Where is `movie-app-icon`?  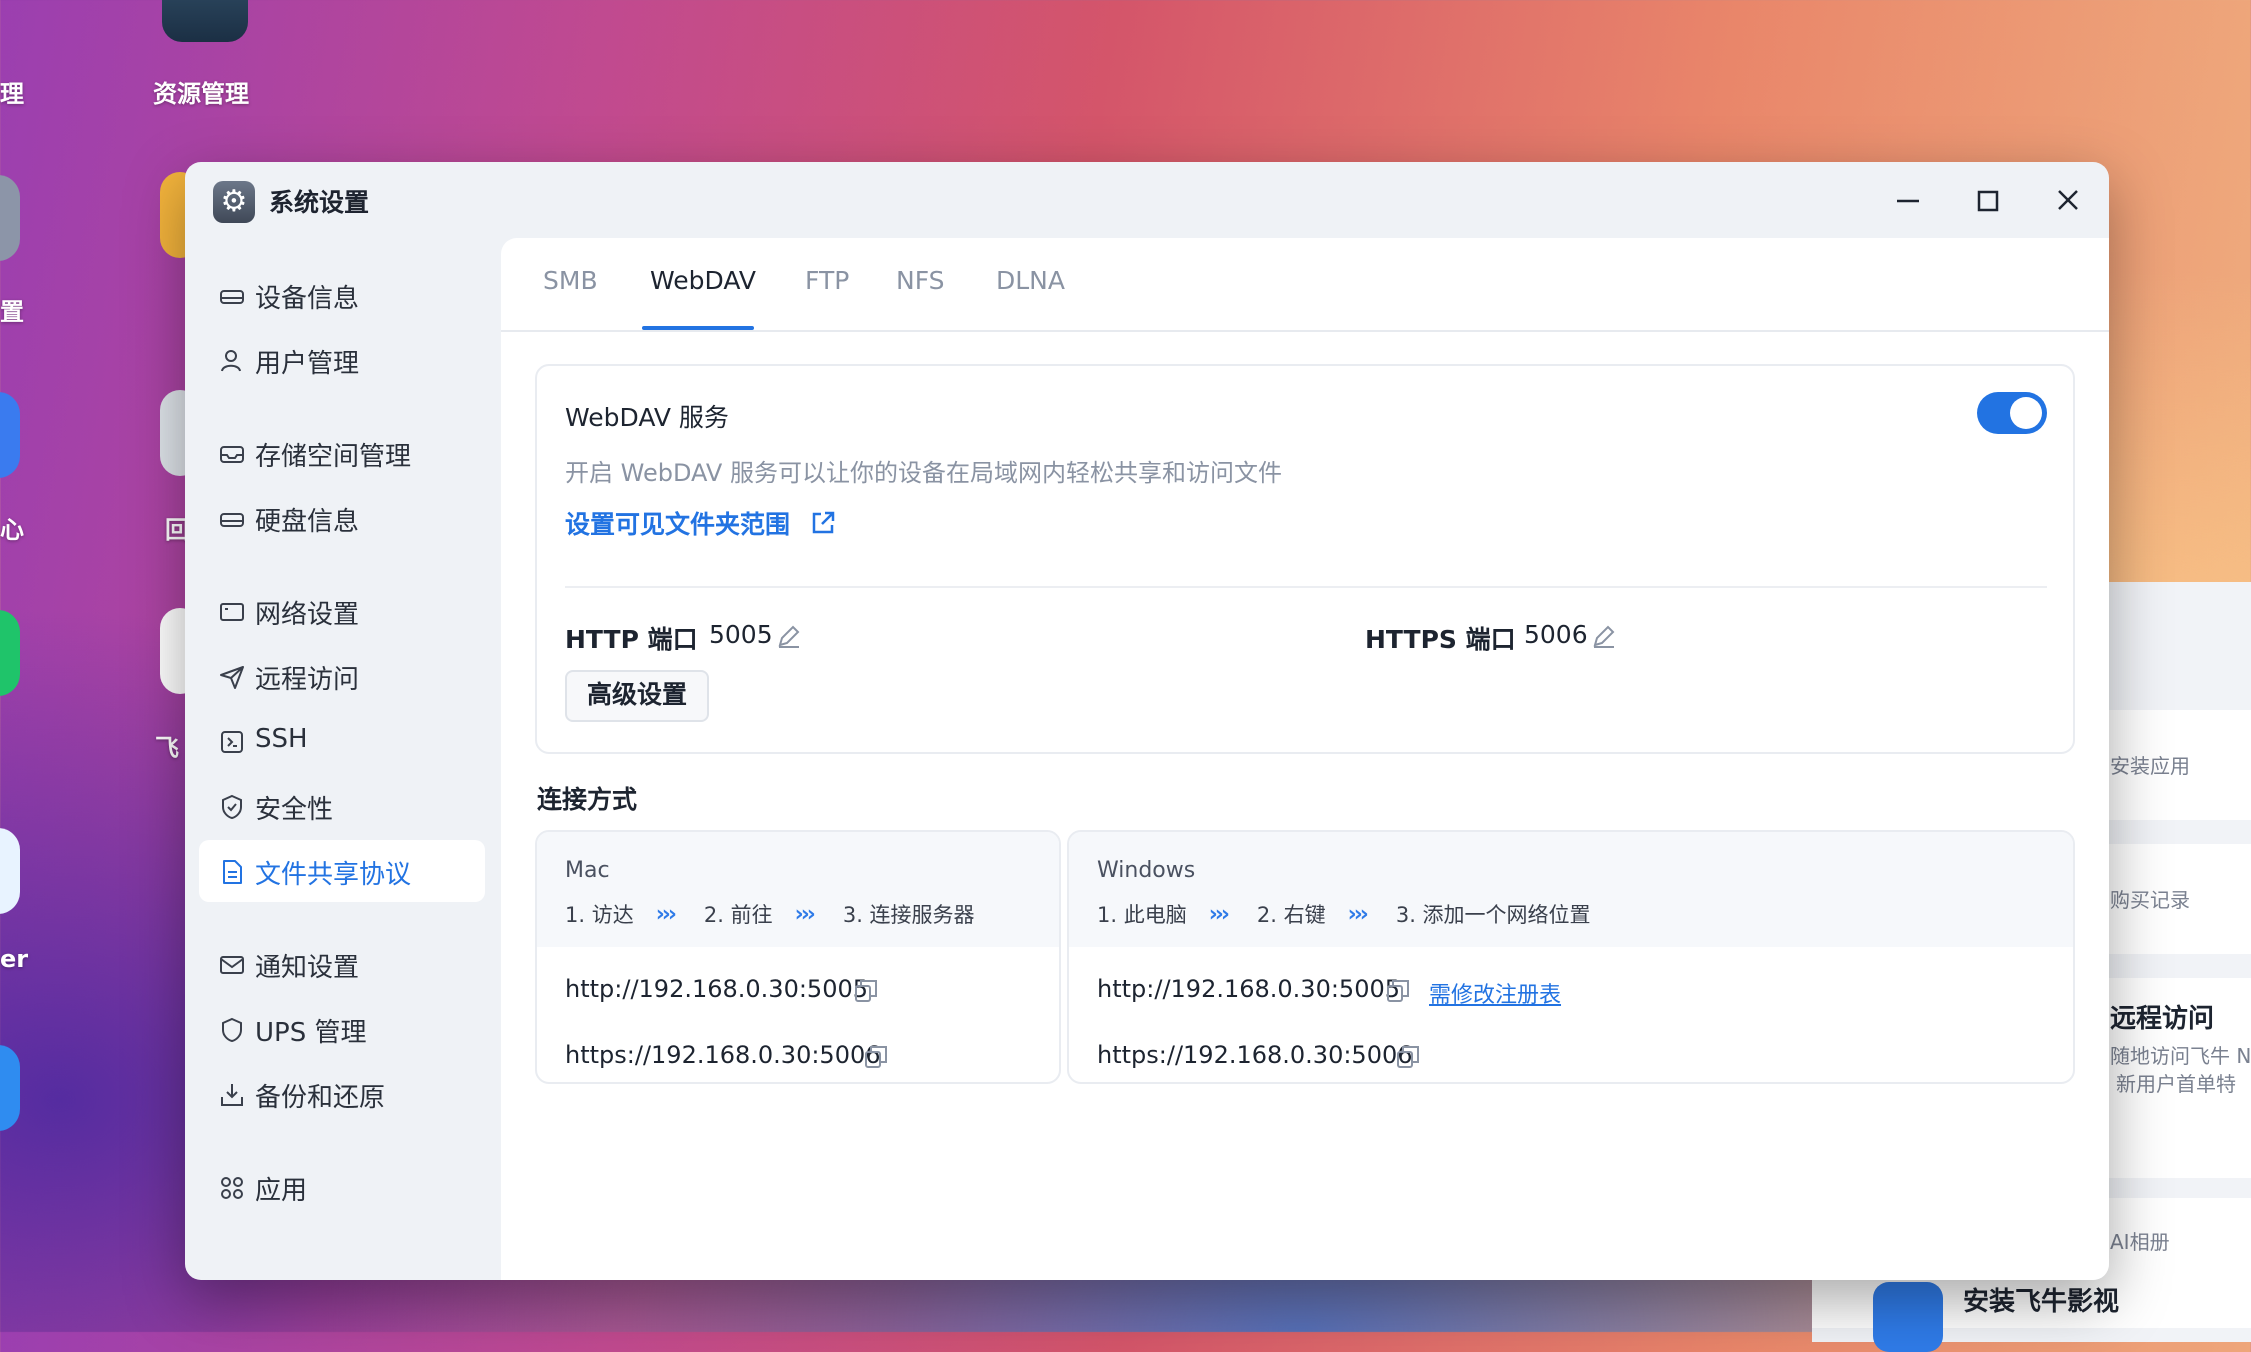 movie-app-icon is located at coordinates (1908, 1317).